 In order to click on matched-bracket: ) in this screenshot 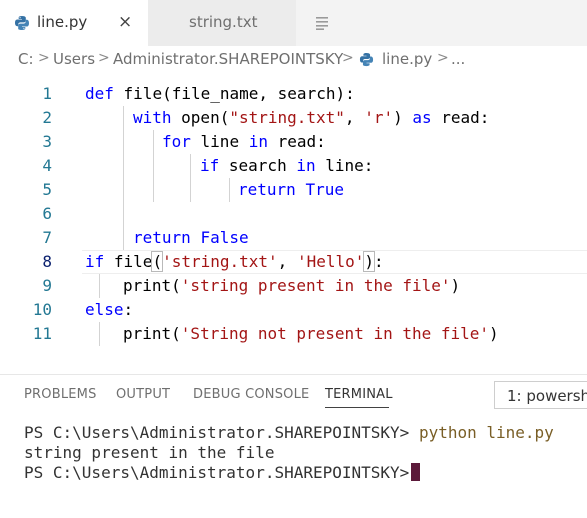, I will do `click(369, 261)`.